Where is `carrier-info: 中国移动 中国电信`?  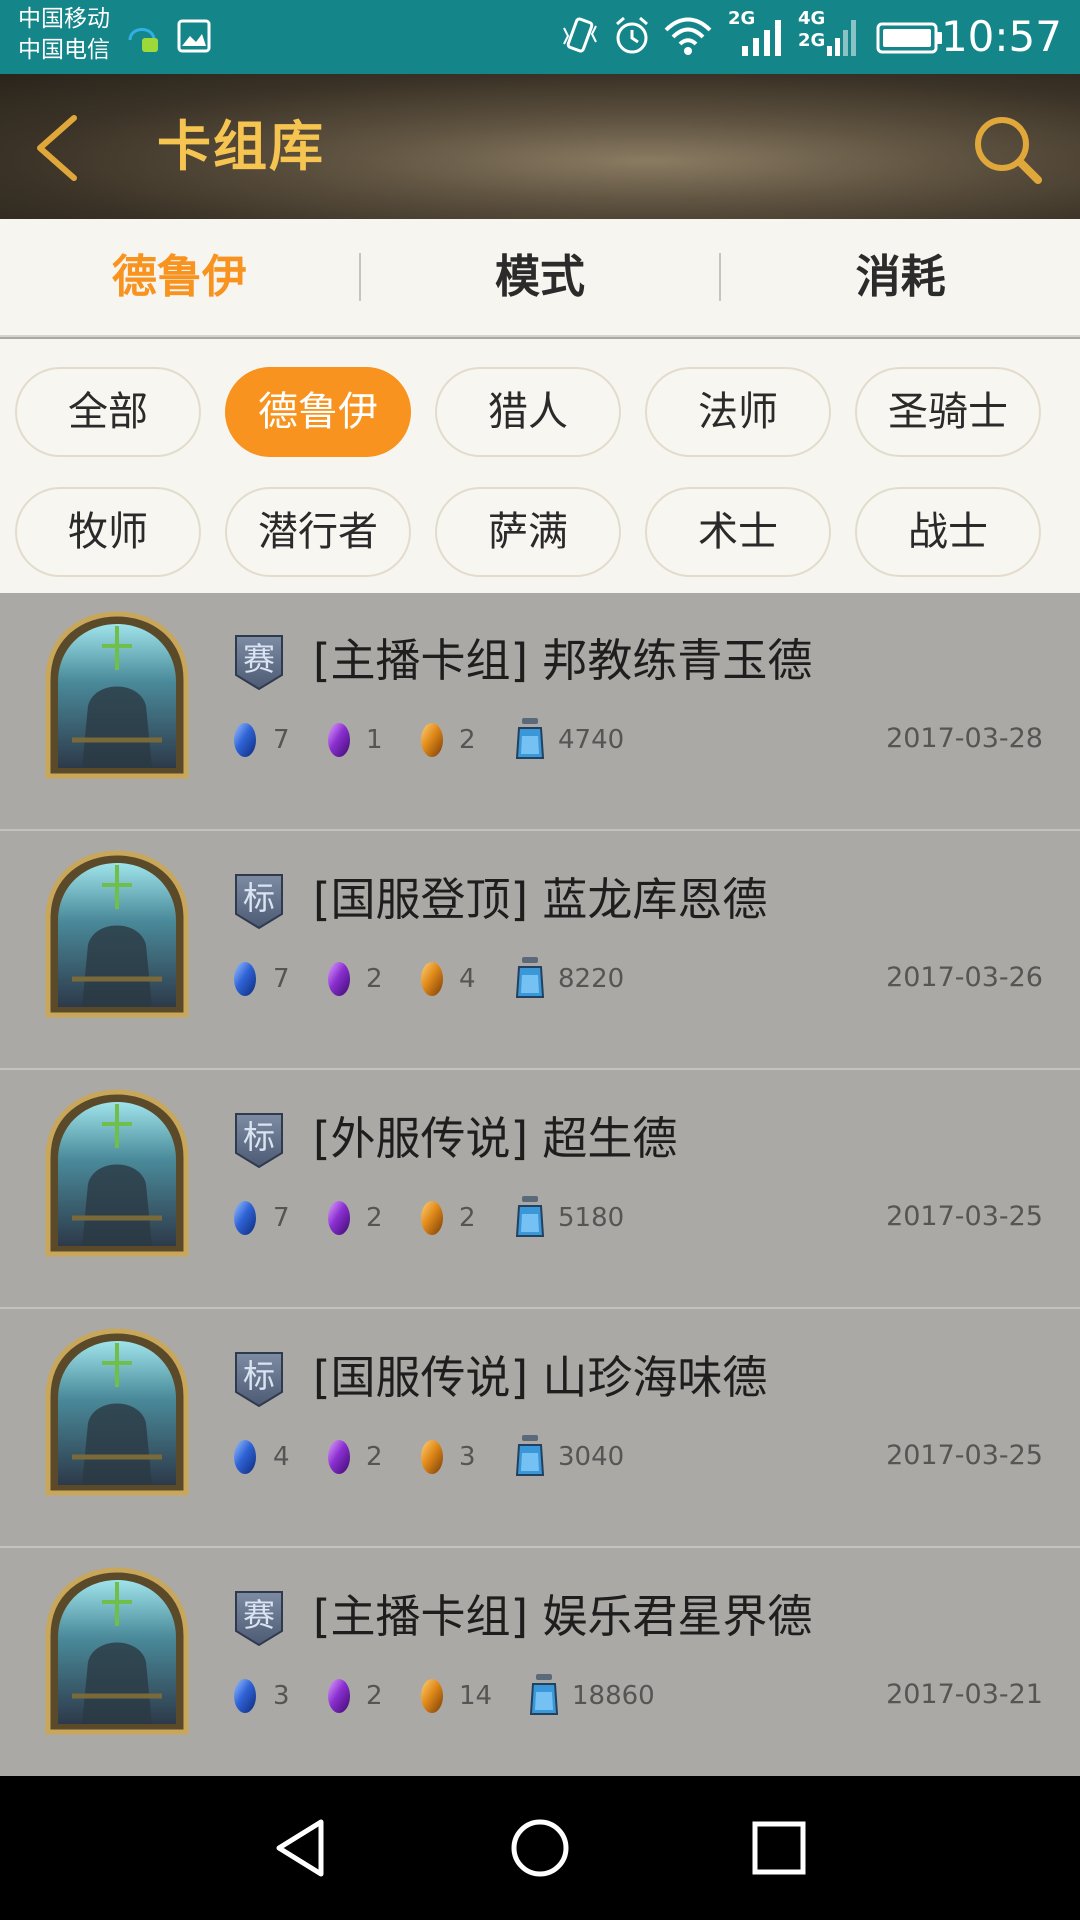
carrier-info: 中国移动 中国电信 is located at coordinates (64, 35).